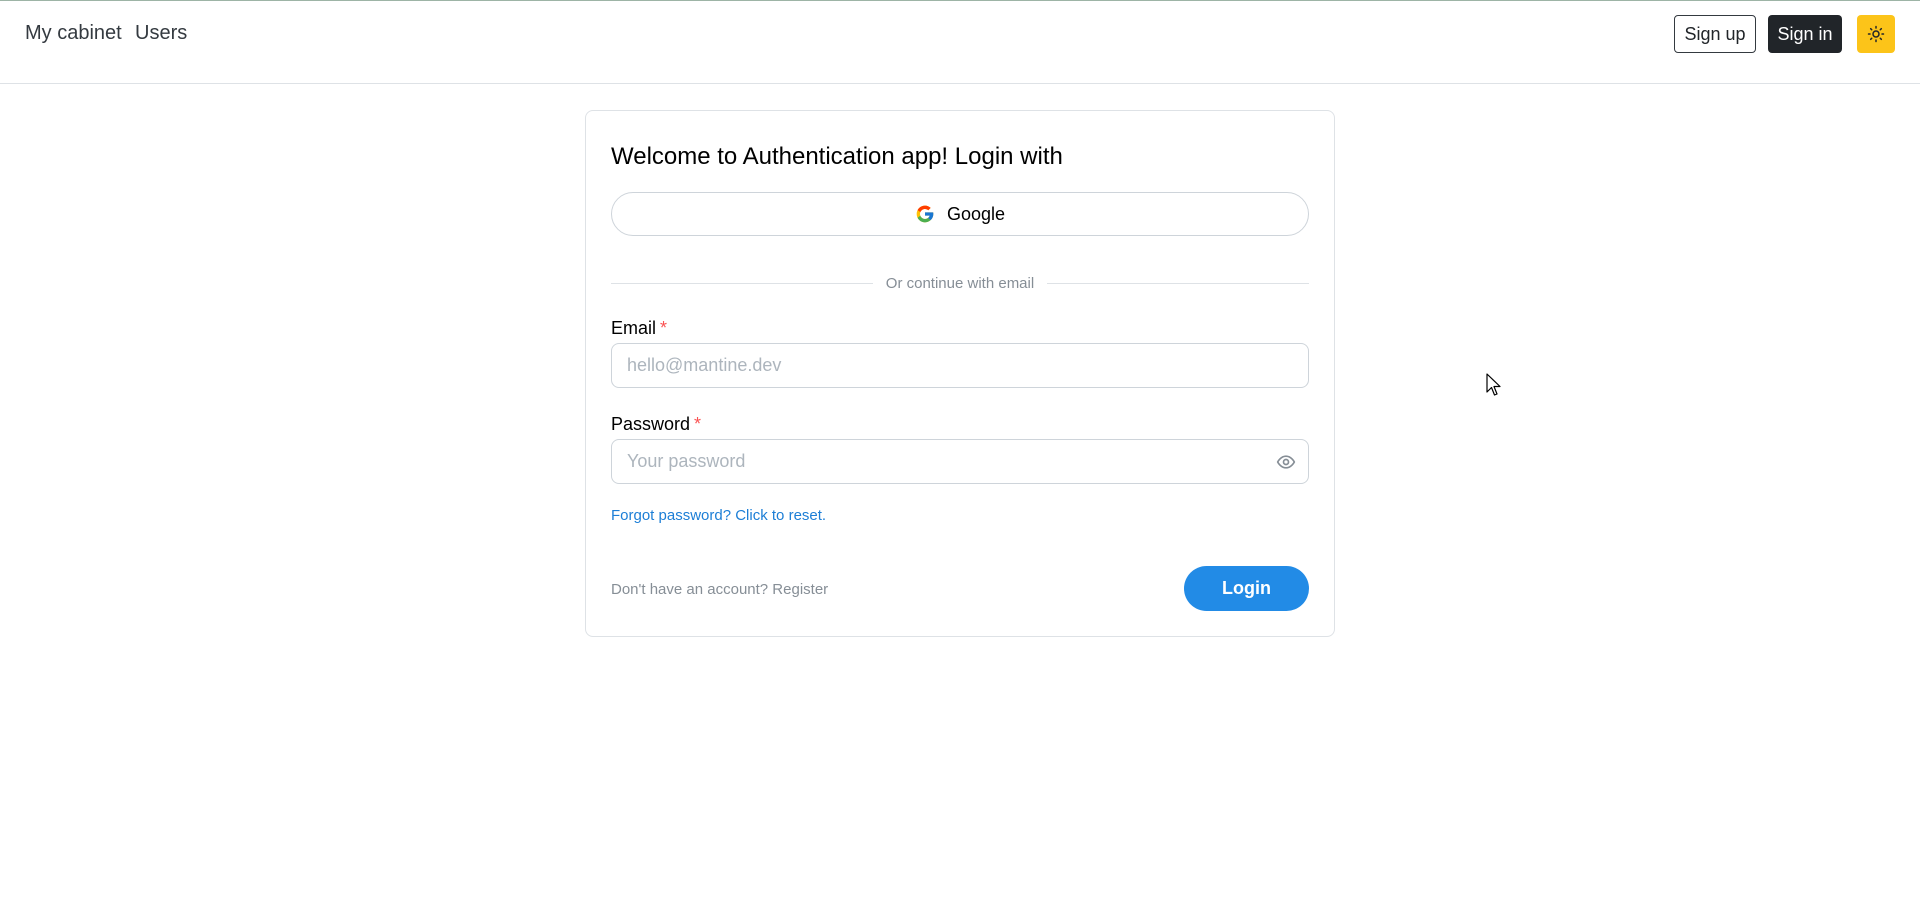  What do you see at coordinates (742, 283) in the screenshot?
I see `divider-line-left` at bounding box center [742, 283].